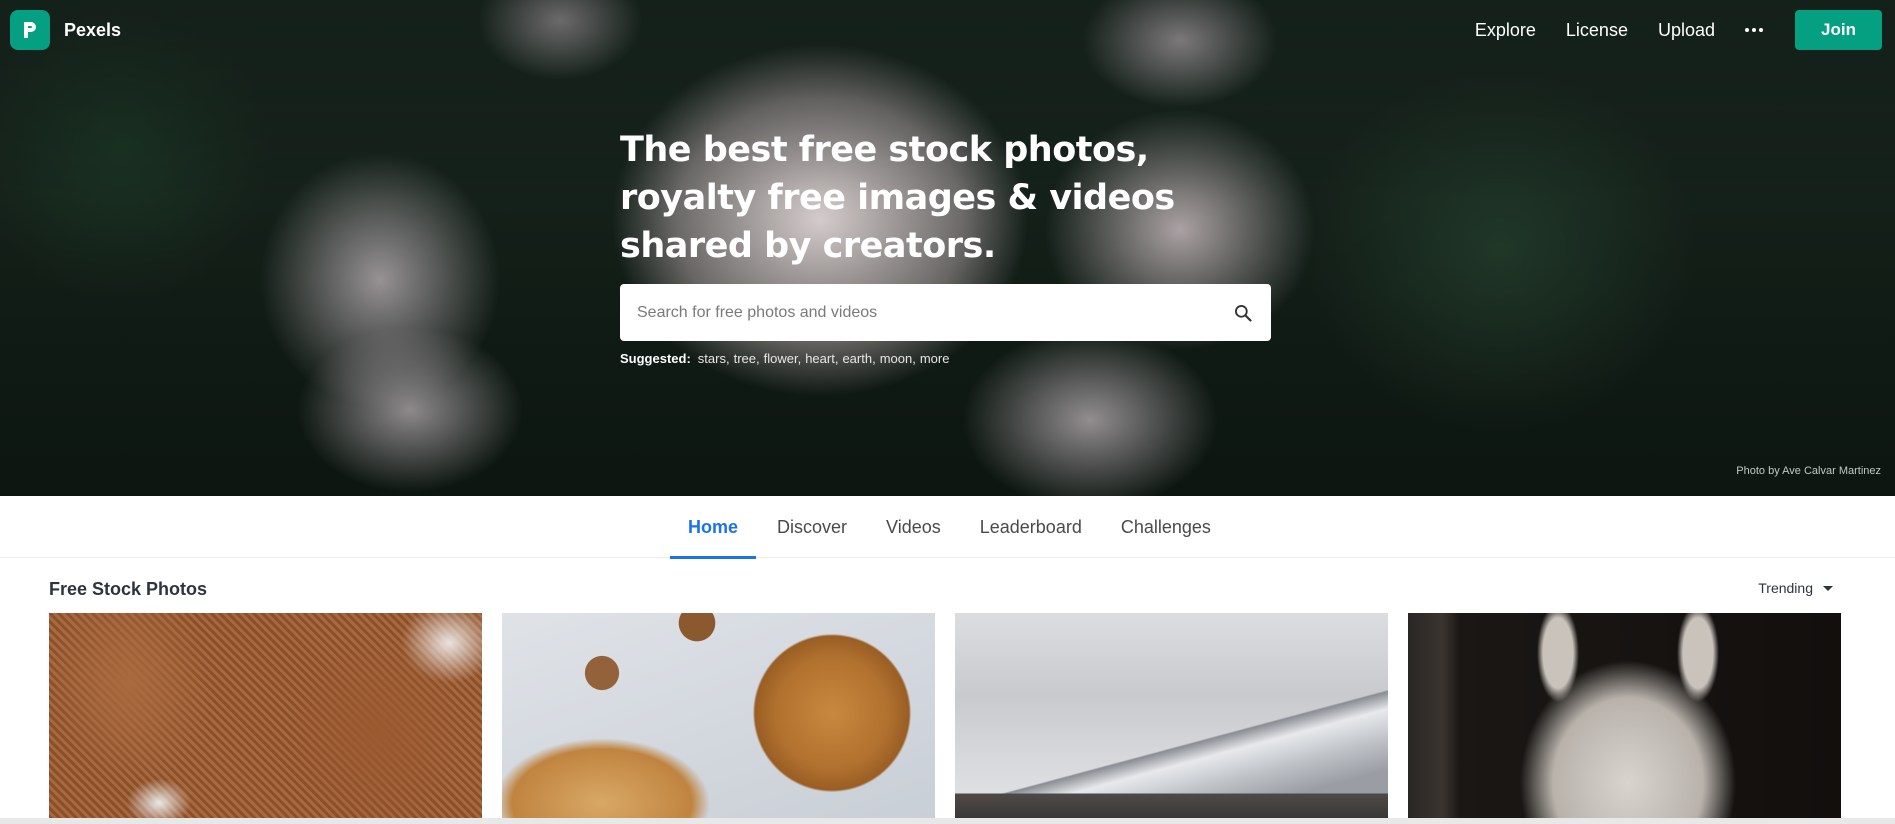 The height and width of the screenshot is (824, 1895). Describe the element at coordinates (714, 358) in the screenshot. I see `suggestion-stars: stars,` at that location.